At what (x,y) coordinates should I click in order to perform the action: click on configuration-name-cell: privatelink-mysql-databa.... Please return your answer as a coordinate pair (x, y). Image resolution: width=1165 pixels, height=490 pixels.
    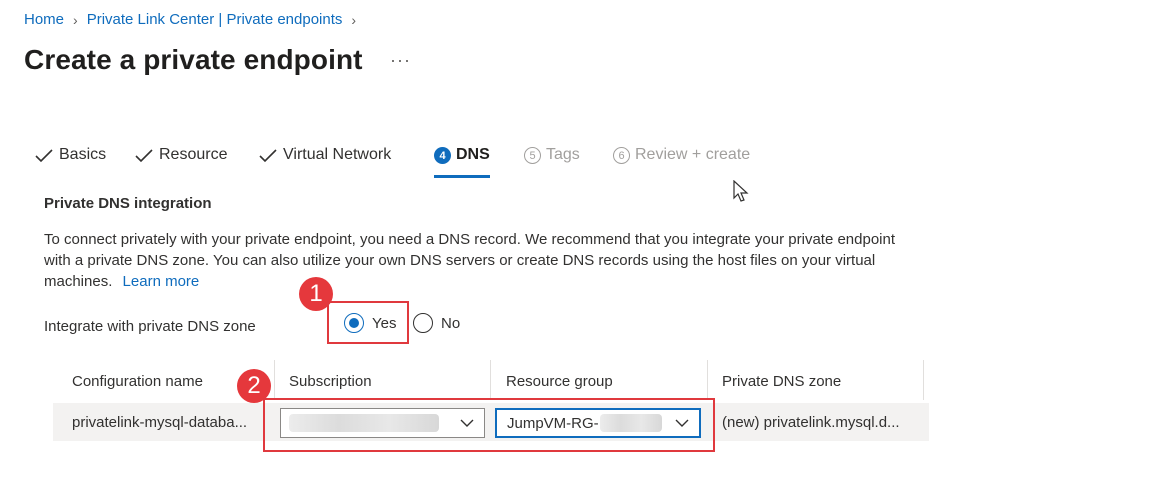
    Looking at the image, I should click on (160, 422).